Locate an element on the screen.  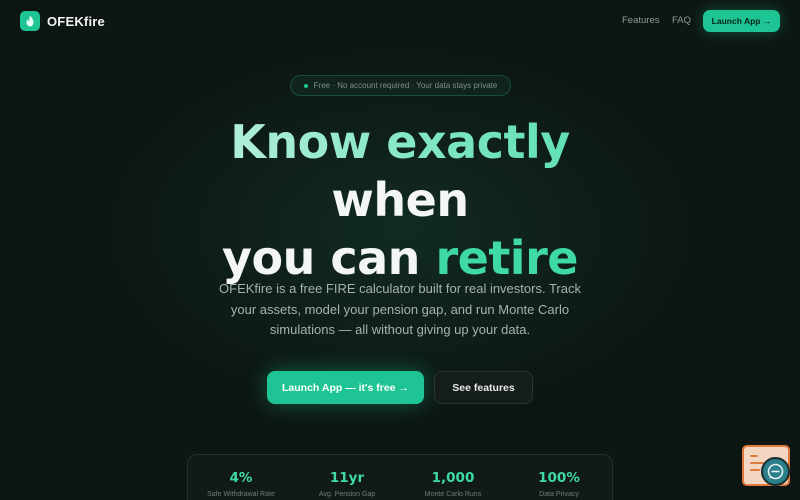
headline-line-2: when is located at coordinates (400, 200).